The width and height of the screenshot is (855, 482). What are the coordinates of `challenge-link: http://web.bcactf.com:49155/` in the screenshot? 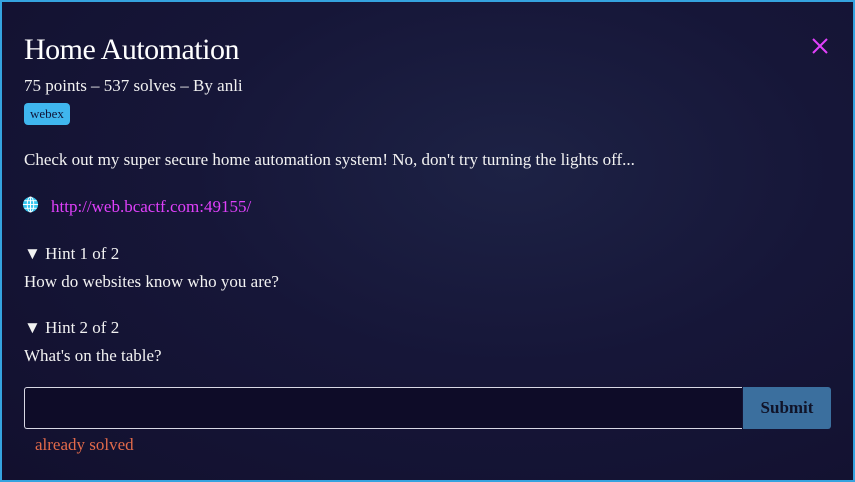 It's located at (151, 207).